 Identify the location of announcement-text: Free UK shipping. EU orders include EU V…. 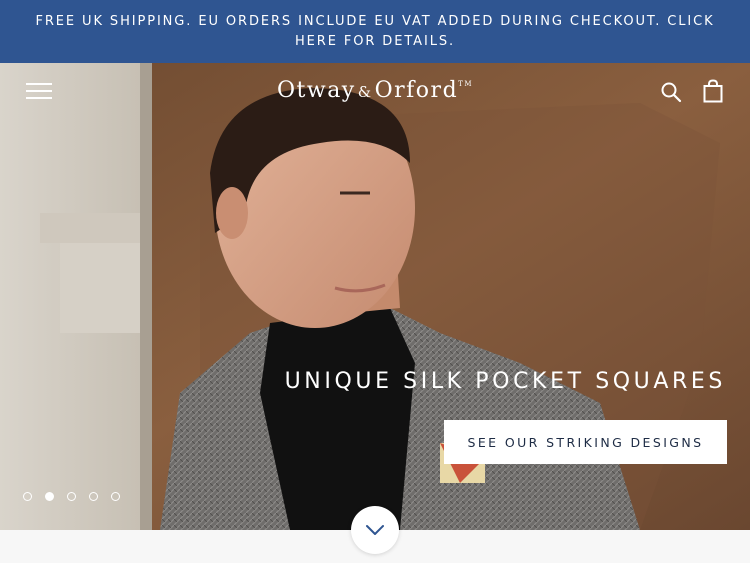
(375, 32).